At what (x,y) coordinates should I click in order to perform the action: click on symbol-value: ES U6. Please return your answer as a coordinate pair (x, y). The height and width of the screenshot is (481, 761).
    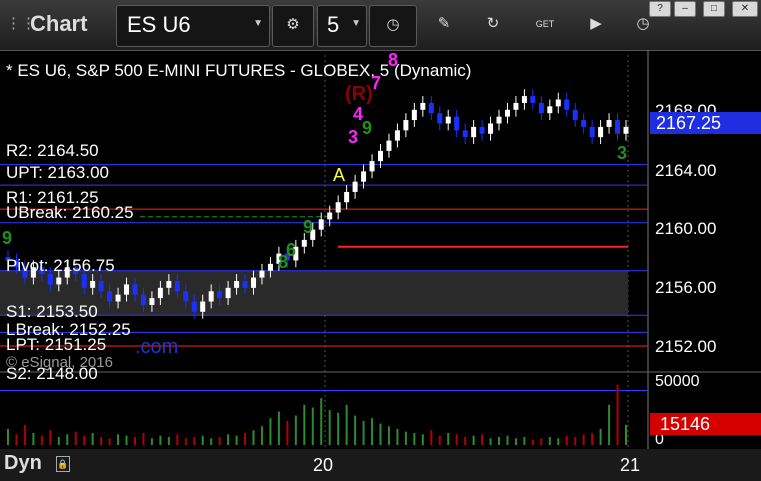
    Looking at the image, I should click on (159, 24).